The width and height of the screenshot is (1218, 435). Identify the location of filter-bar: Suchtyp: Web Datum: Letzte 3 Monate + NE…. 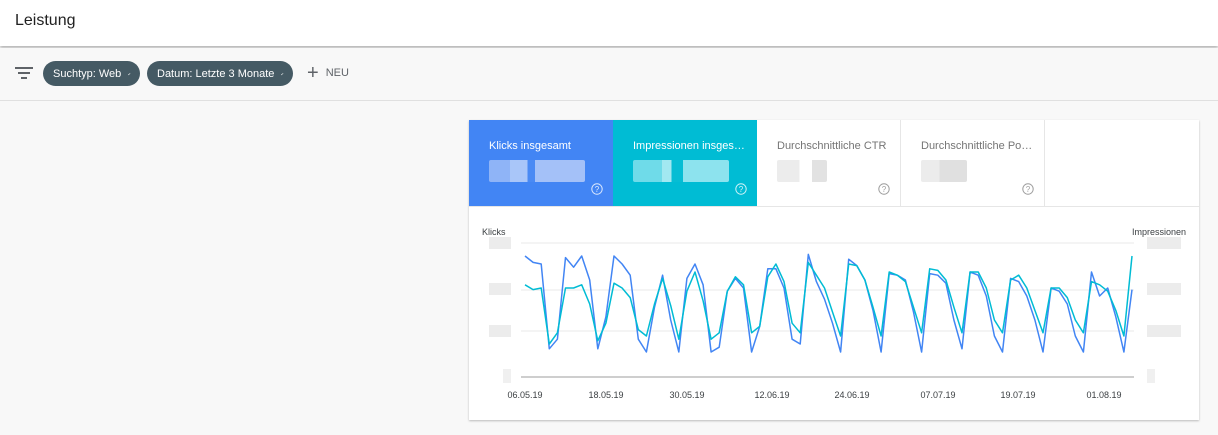
(609, 74).